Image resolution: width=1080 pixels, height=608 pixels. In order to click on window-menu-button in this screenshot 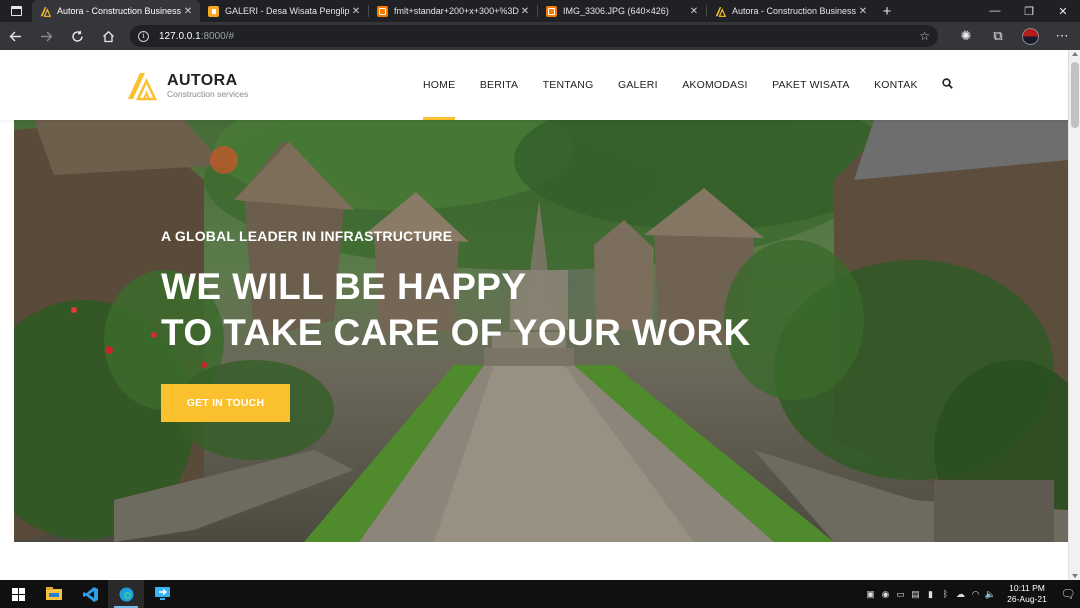, I will do `click(16, 11)`.